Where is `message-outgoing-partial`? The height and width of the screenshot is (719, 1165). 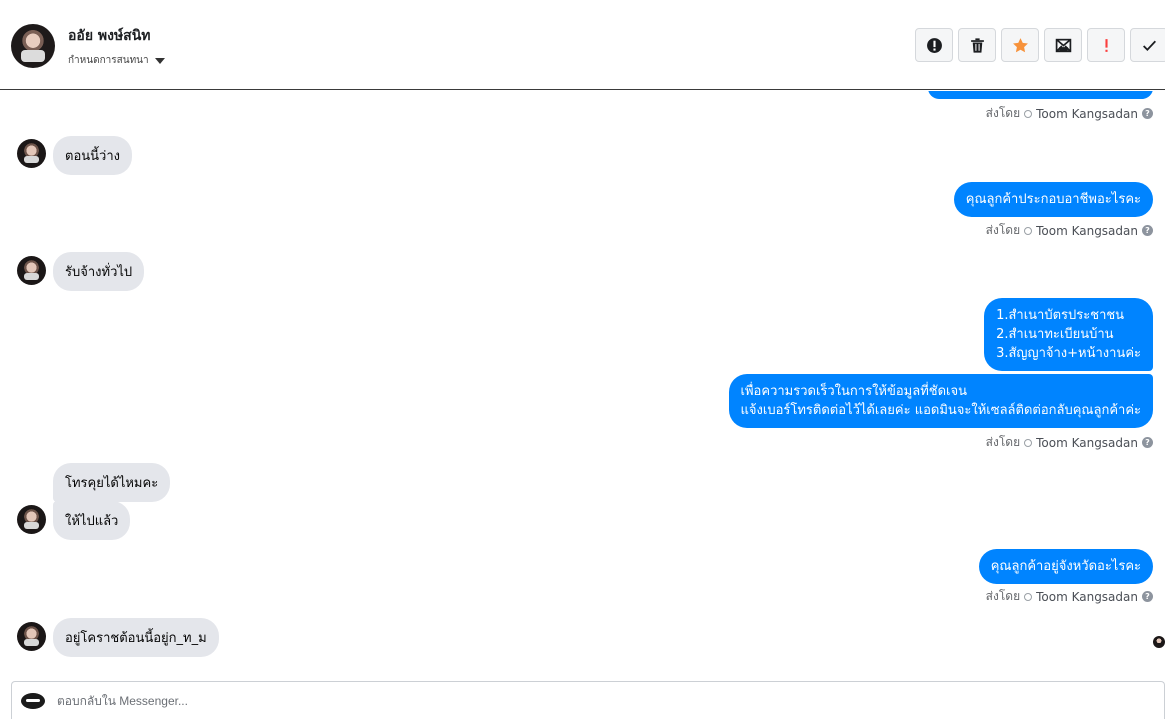
message-outgoing-partial is located at coordinates (1040, 95).